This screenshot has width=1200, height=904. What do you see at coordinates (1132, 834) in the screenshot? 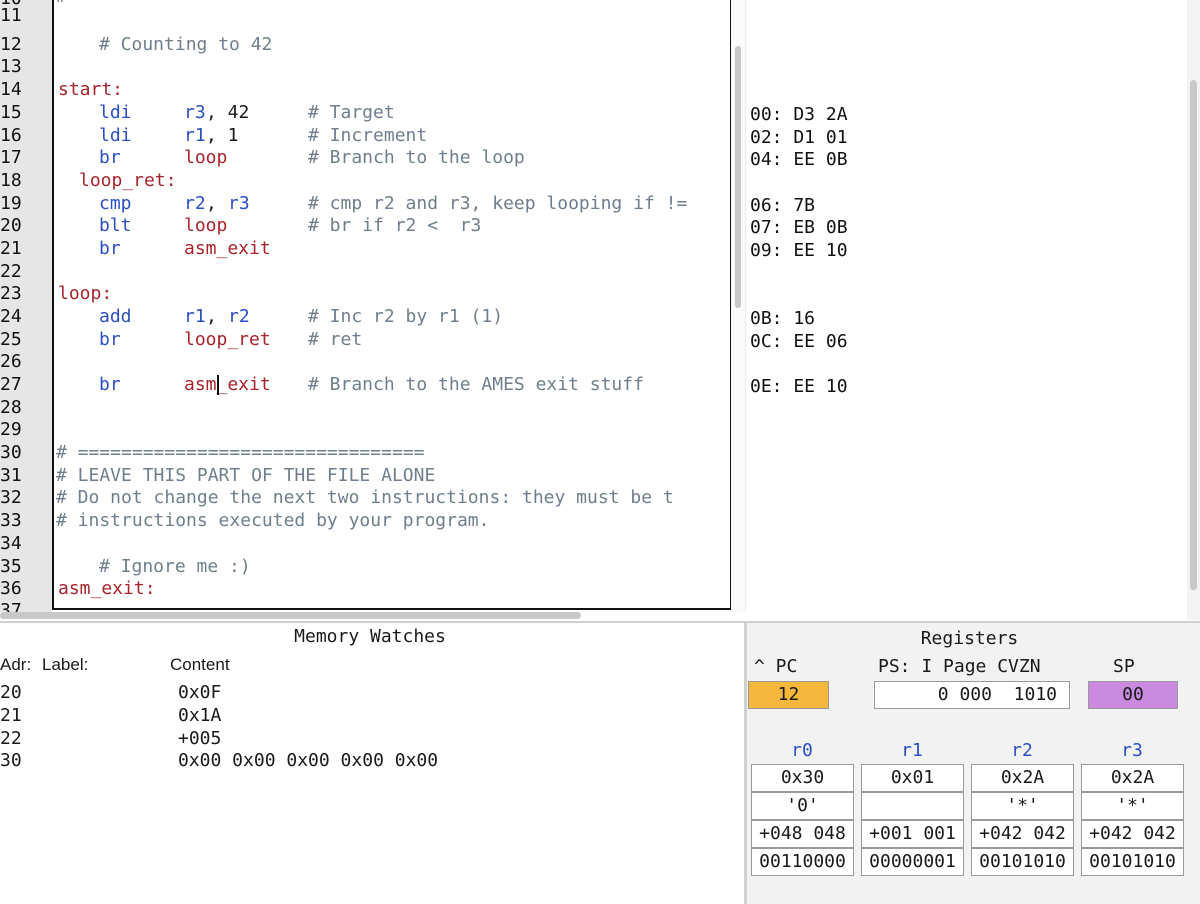
I see `register-r3-dec: +042 042` at bounding box center [1132, 834].